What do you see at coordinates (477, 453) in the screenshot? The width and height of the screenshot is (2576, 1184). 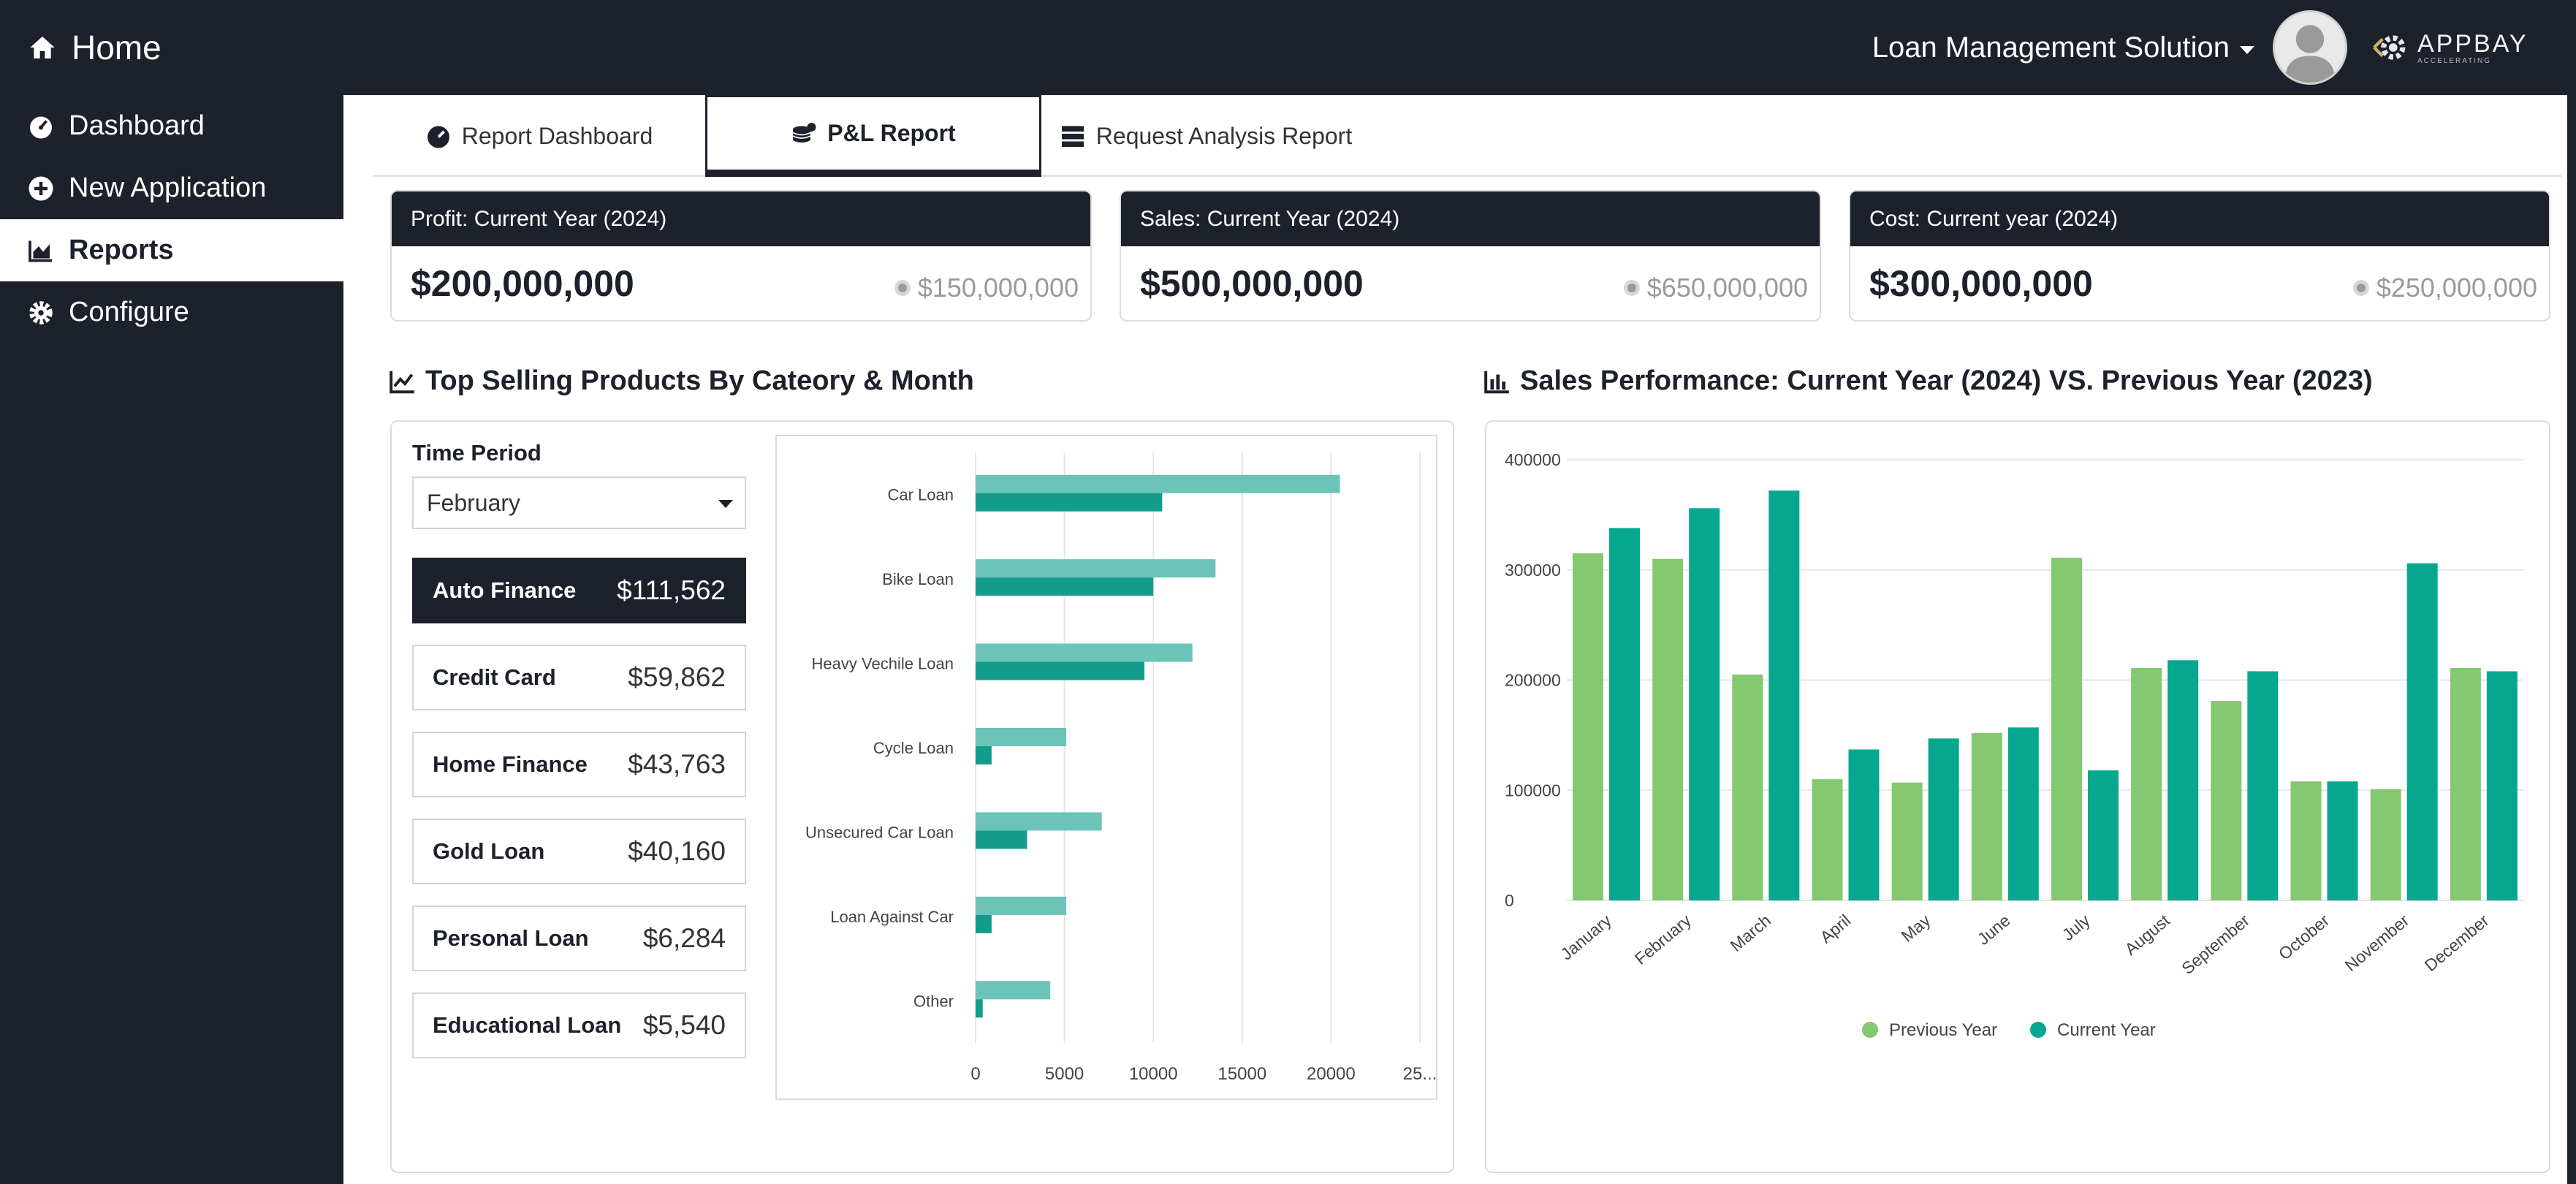 I see `time-period-label: Time Period` at bounding box center [477, 453].